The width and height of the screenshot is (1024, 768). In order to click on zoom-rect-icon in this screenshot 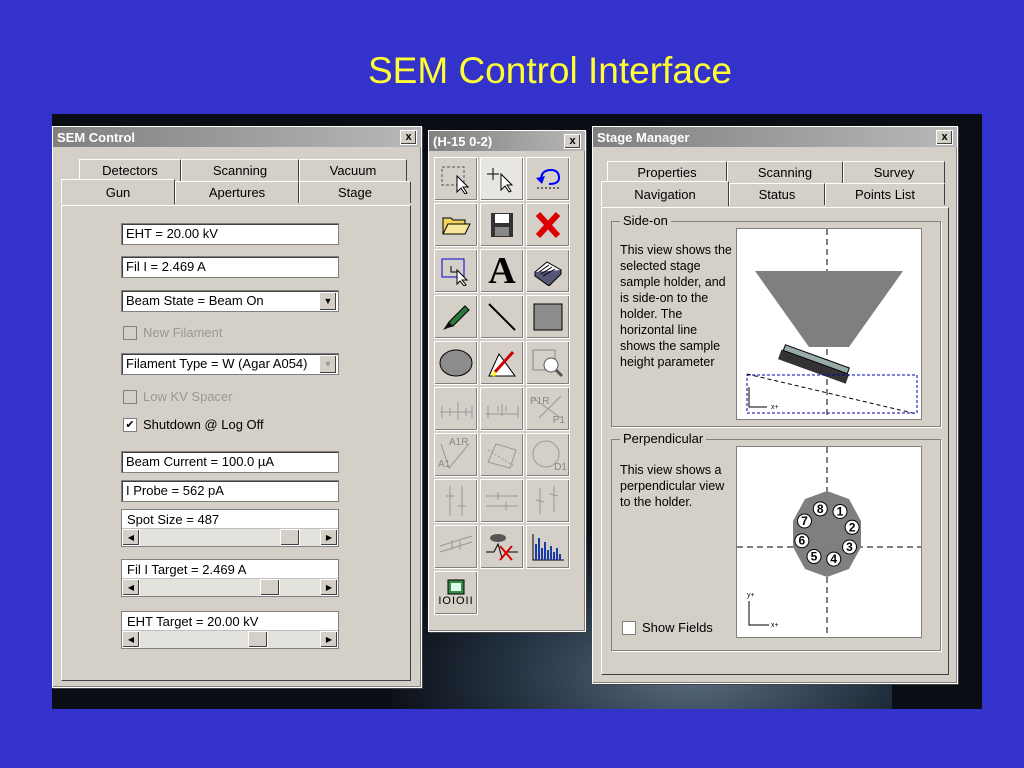, I will do `click(456, 271)`.